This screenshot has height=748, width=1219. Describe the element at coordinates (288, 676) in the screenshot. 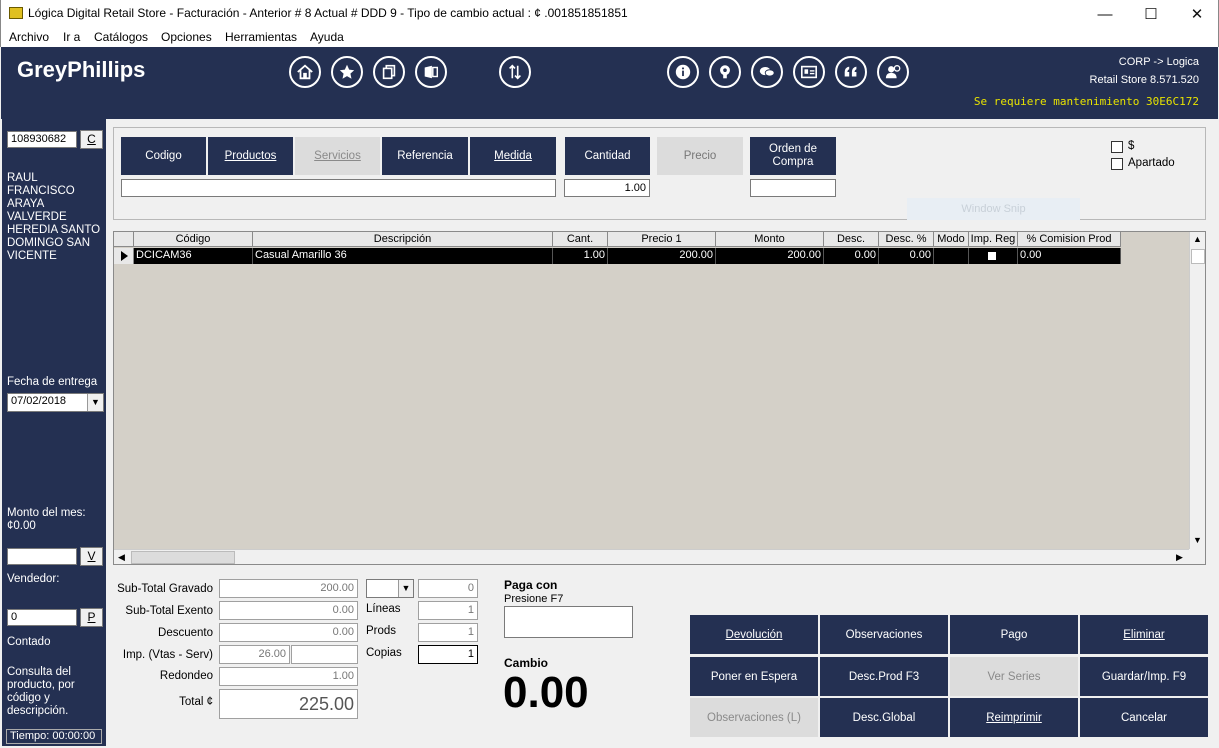

I see `redondeo-field: 1.00` at that location.